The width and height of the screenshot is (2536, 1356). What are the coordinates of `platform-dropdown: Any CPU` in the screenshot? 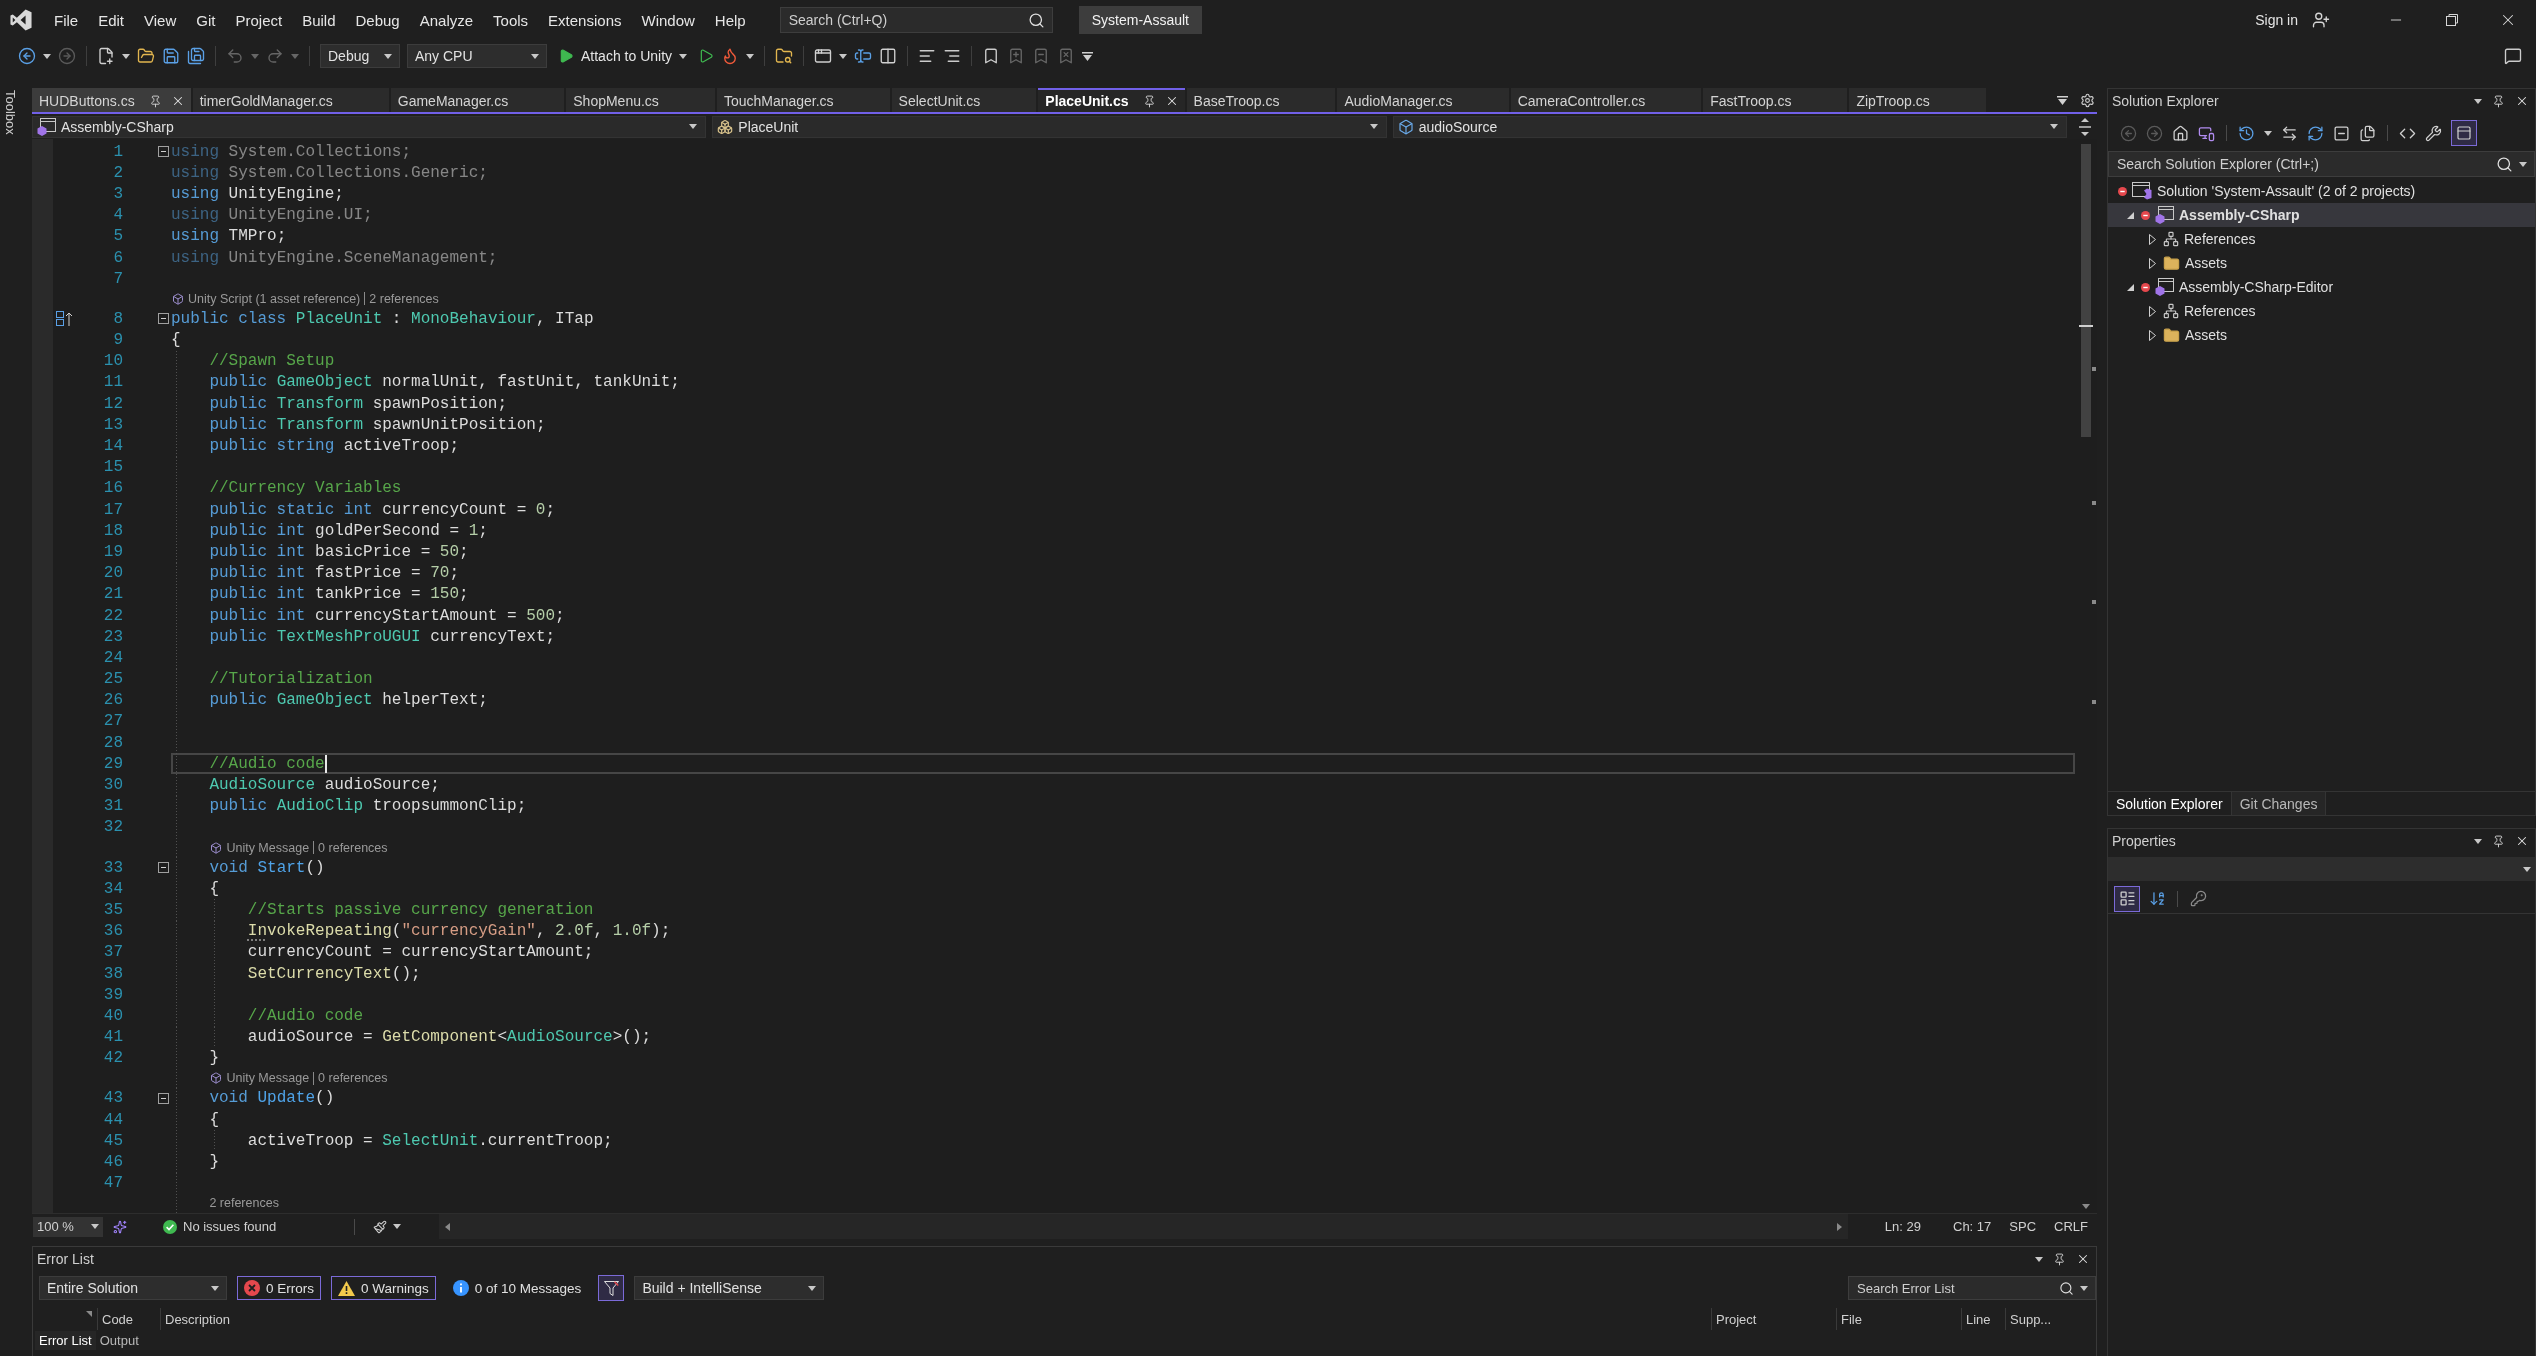 It's located at (477, 56).